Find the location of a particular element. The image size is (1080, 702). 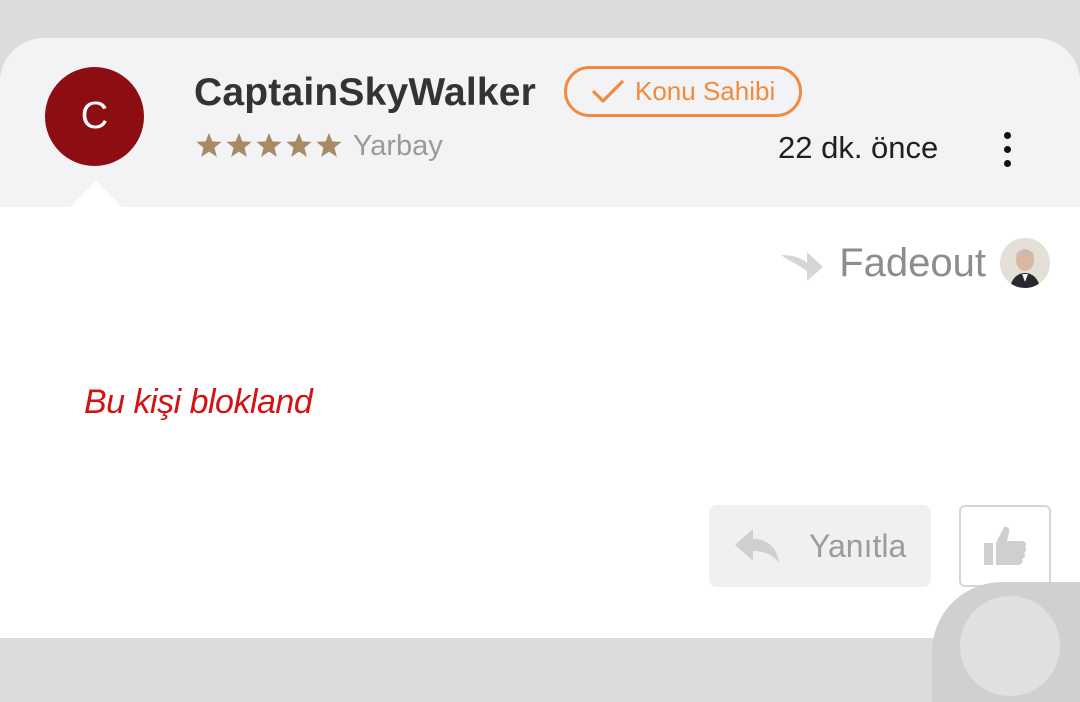

like-button is located at coordinates (1005, 546).